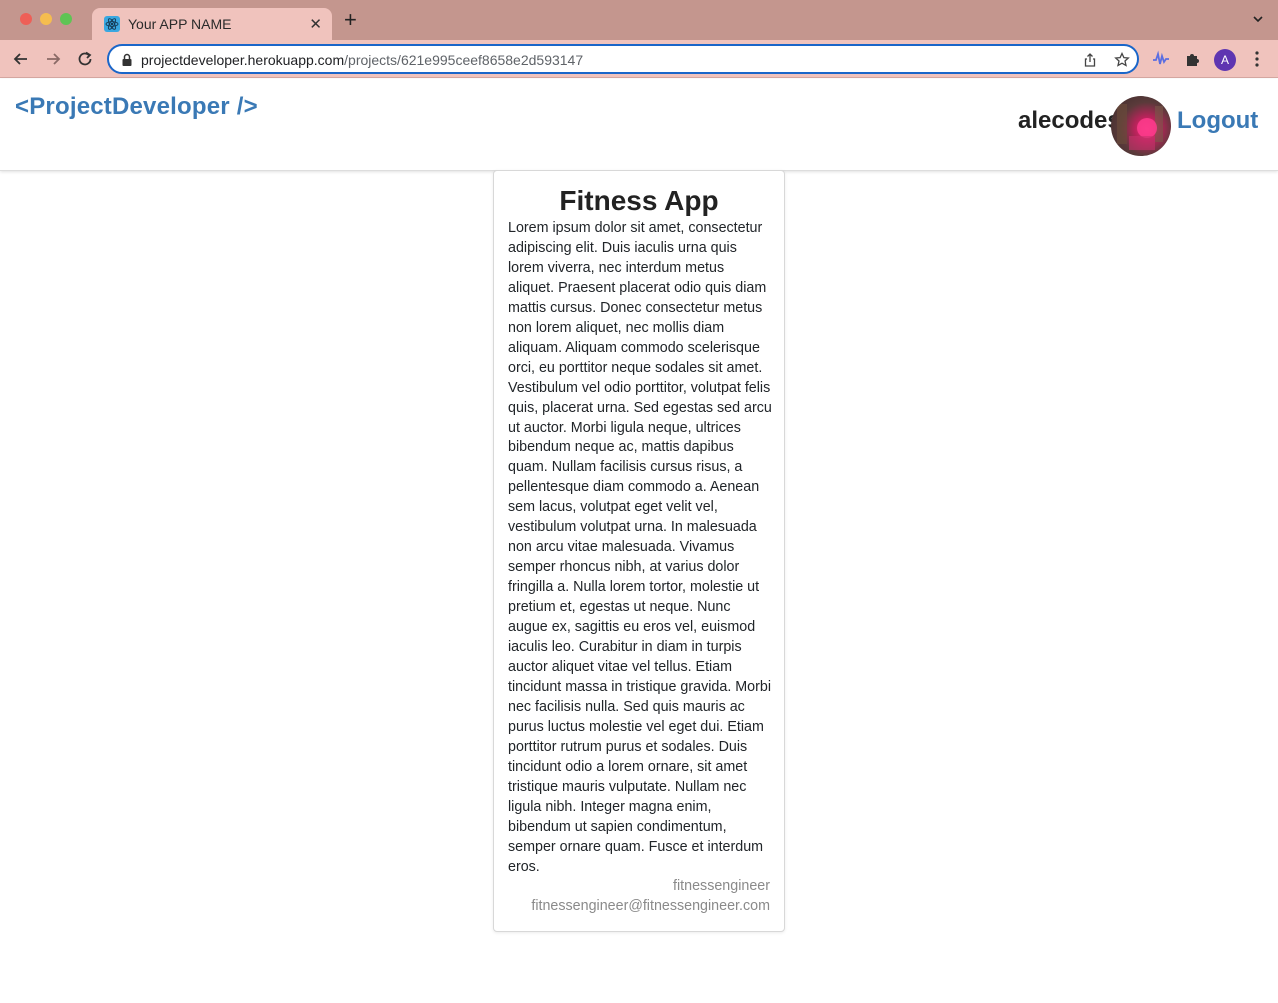 This screenshot has height=1003, width=1278. Describe the element at coordinates (1258, 19) in the screenshot. I see `tab-list-chevron-icon` at that location.